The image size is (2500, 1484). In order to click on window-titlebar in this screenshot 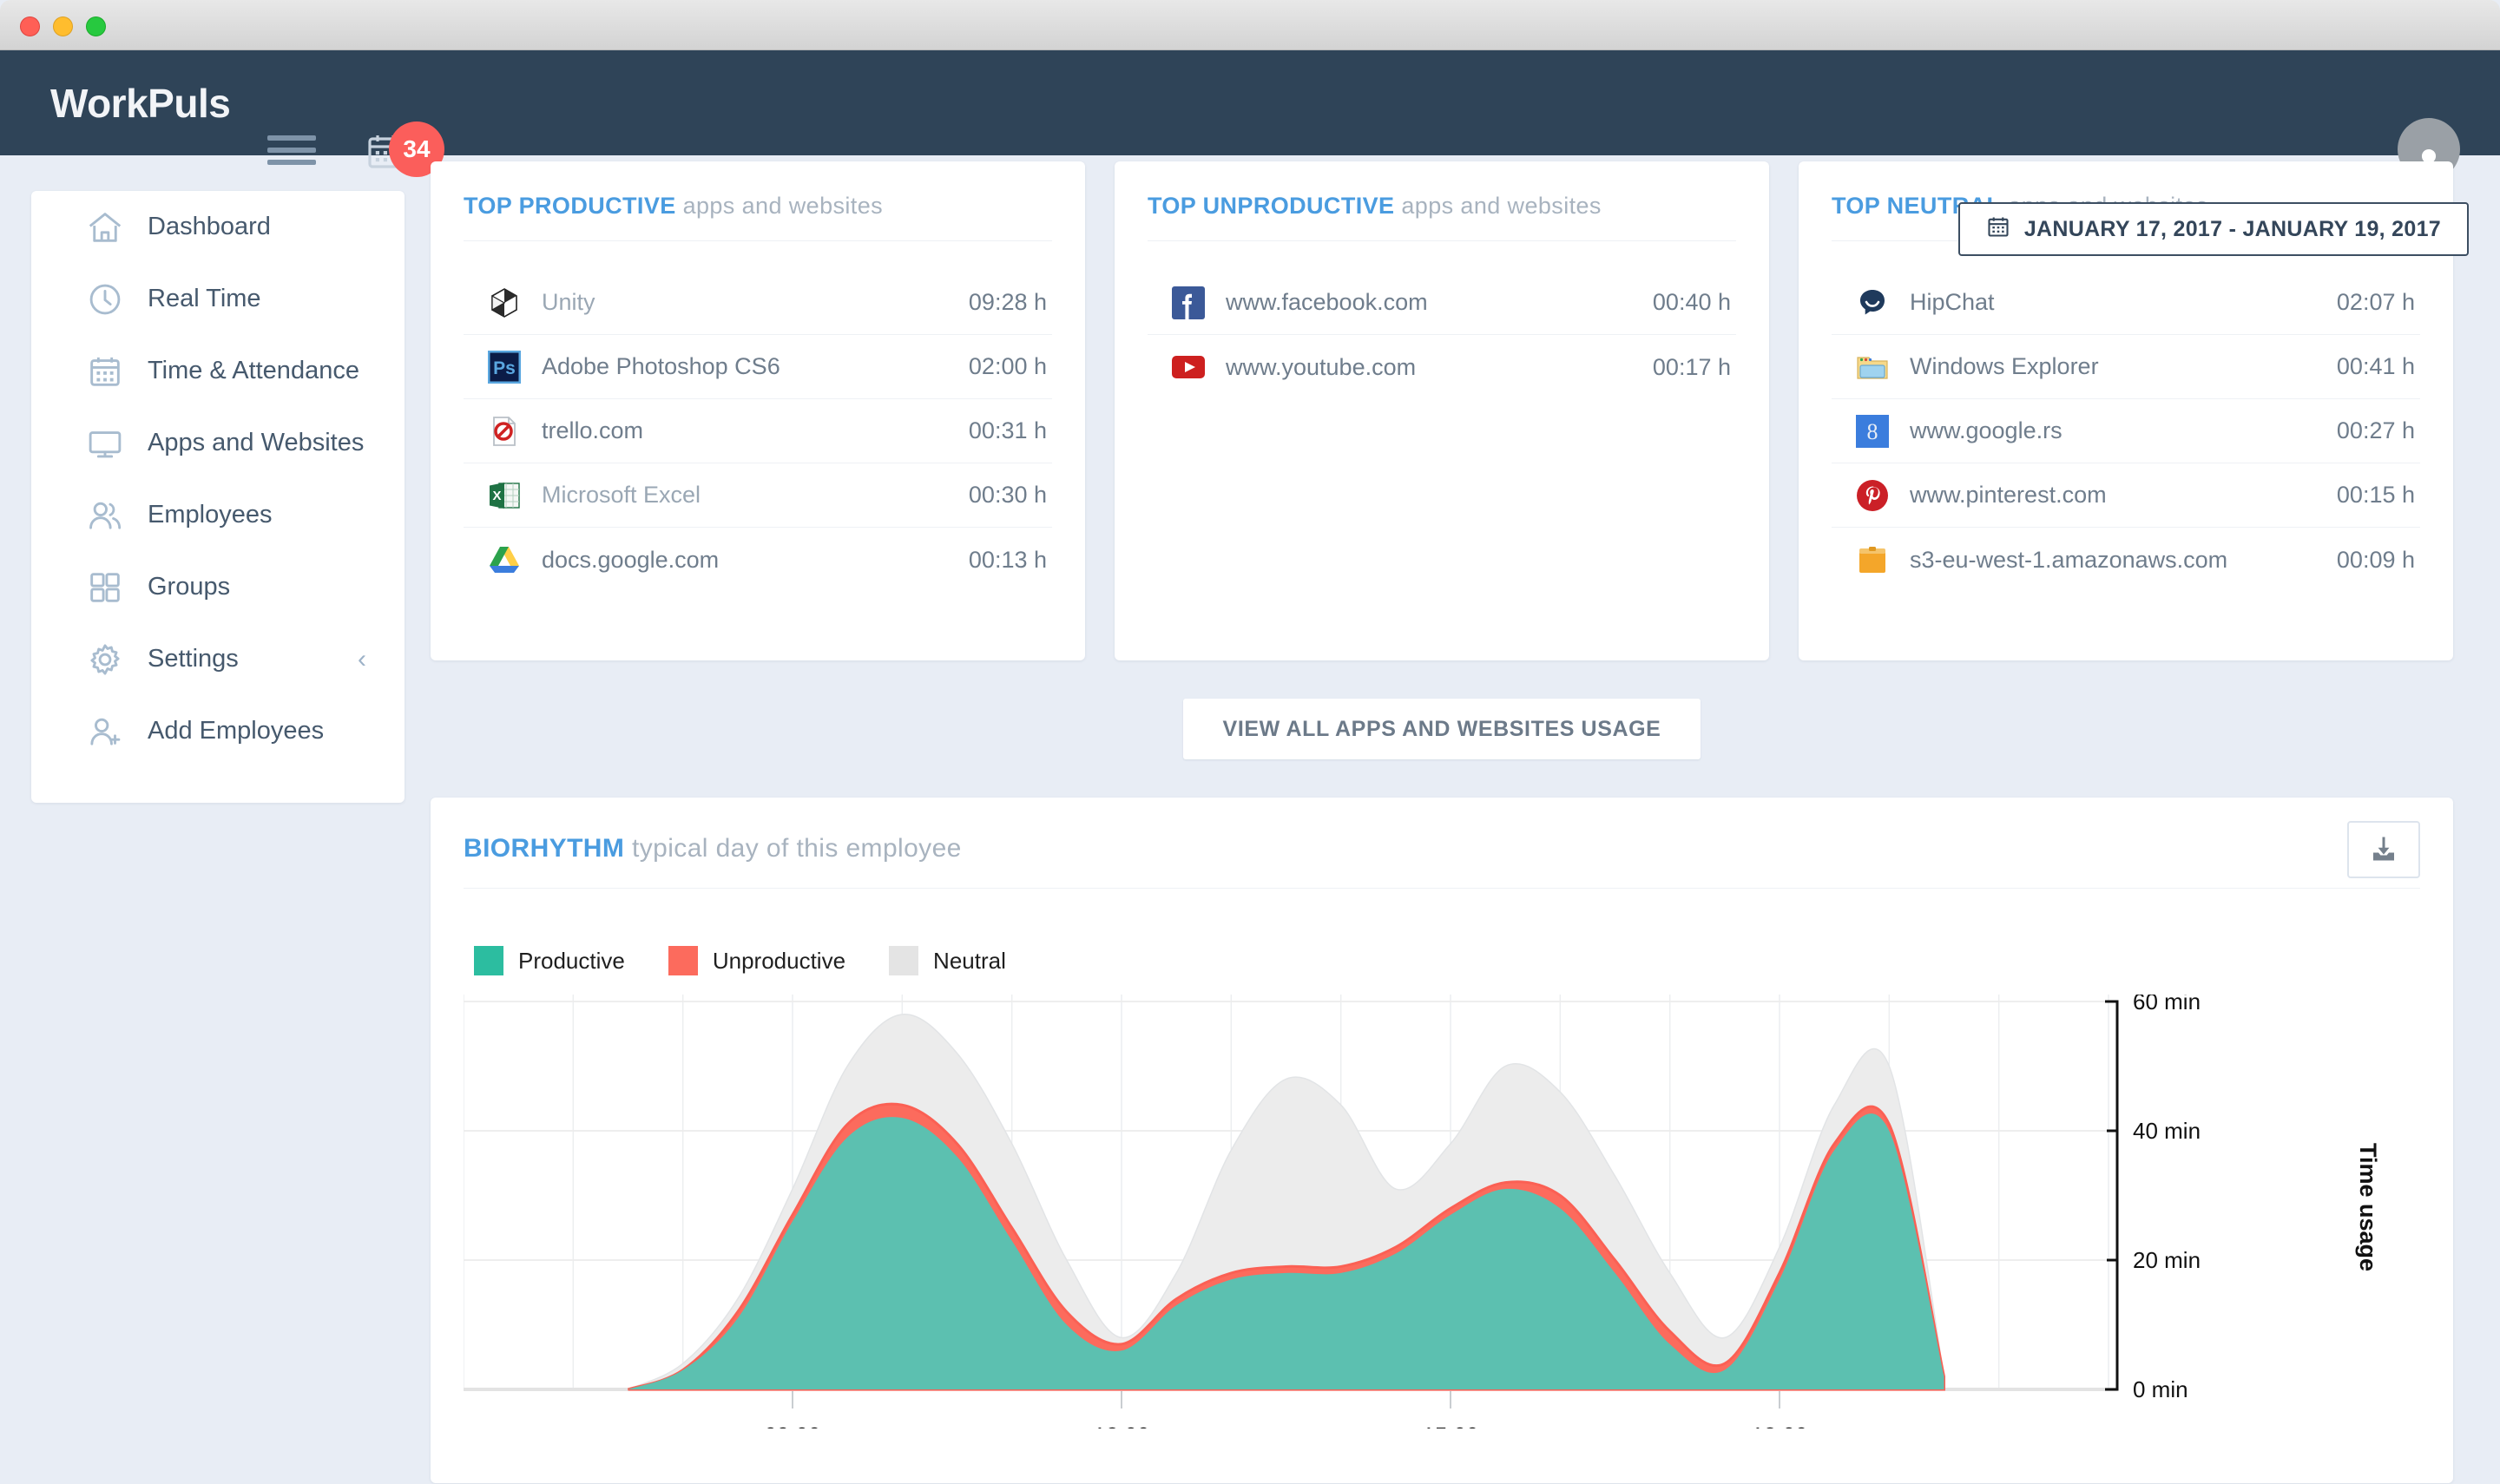, I will do `click(1250, 25)`.